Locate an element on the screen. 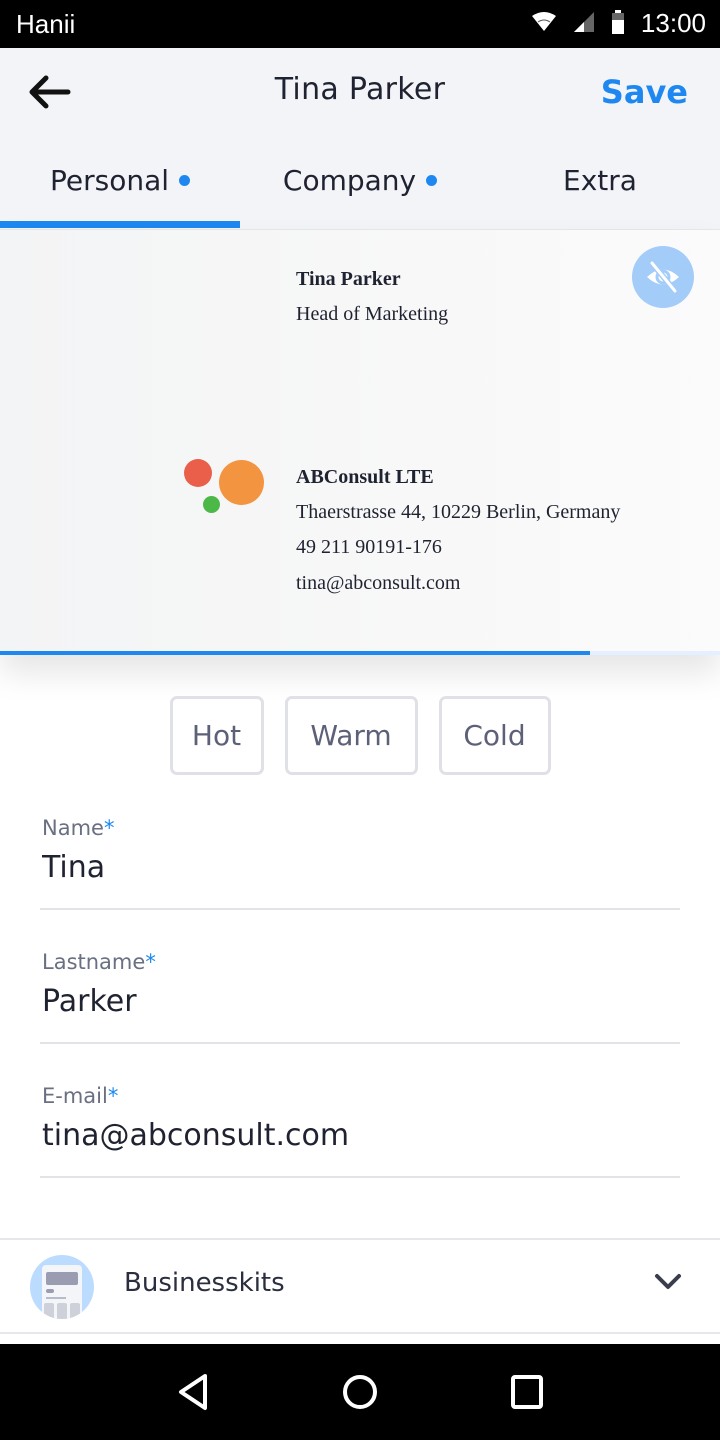  logo-dot-red is located at coordinates (198, 473).